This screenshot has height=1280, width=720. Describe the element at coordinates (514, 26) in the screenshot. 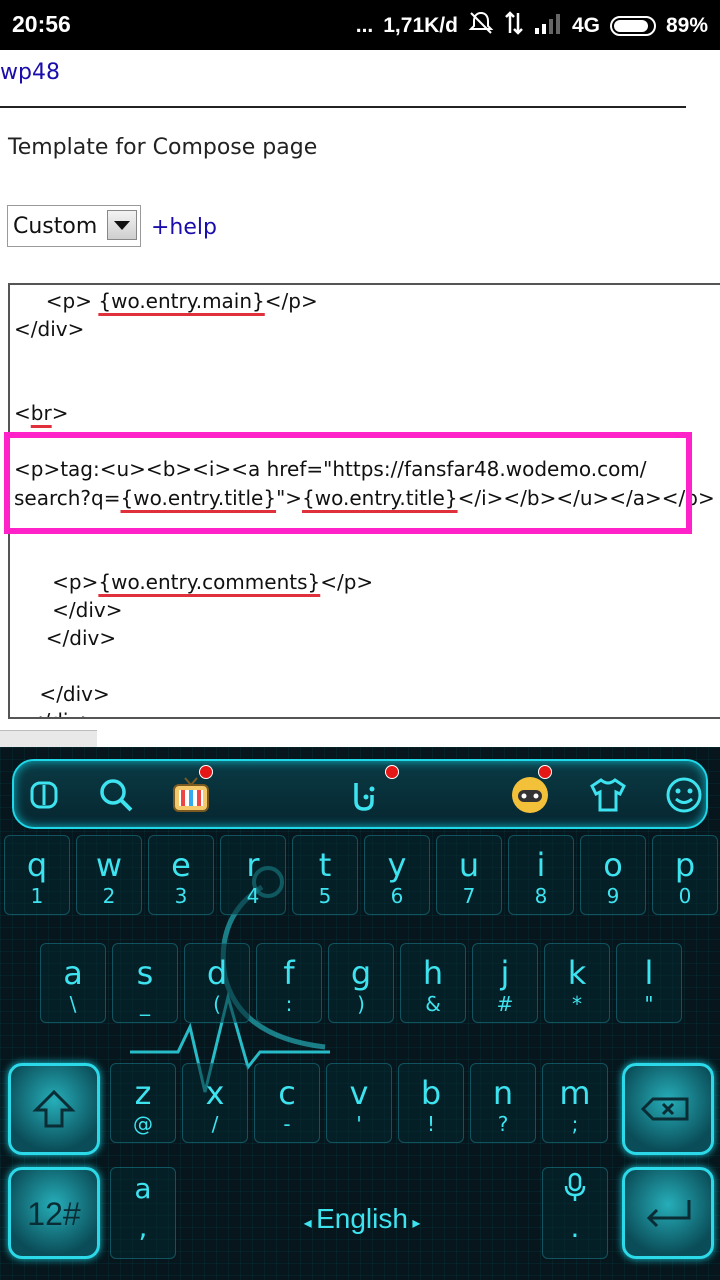

I see `data-arrows-icon` at that location.